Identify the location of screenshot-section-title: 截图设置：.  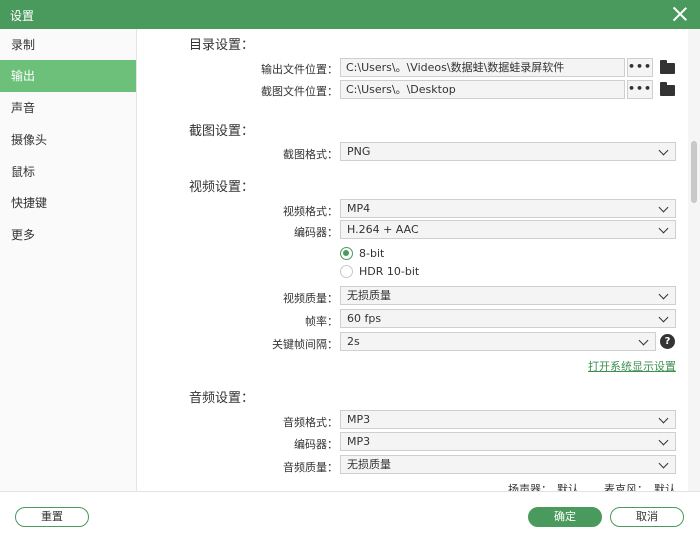
(222, 131).